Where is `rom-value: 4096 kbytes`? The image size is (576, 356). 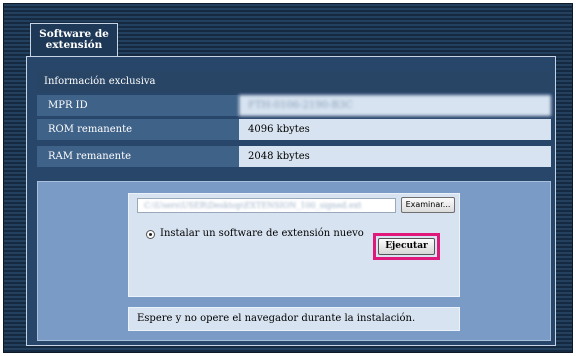
rom-value: 4096 kbytes is located at coordinates (395, 129).